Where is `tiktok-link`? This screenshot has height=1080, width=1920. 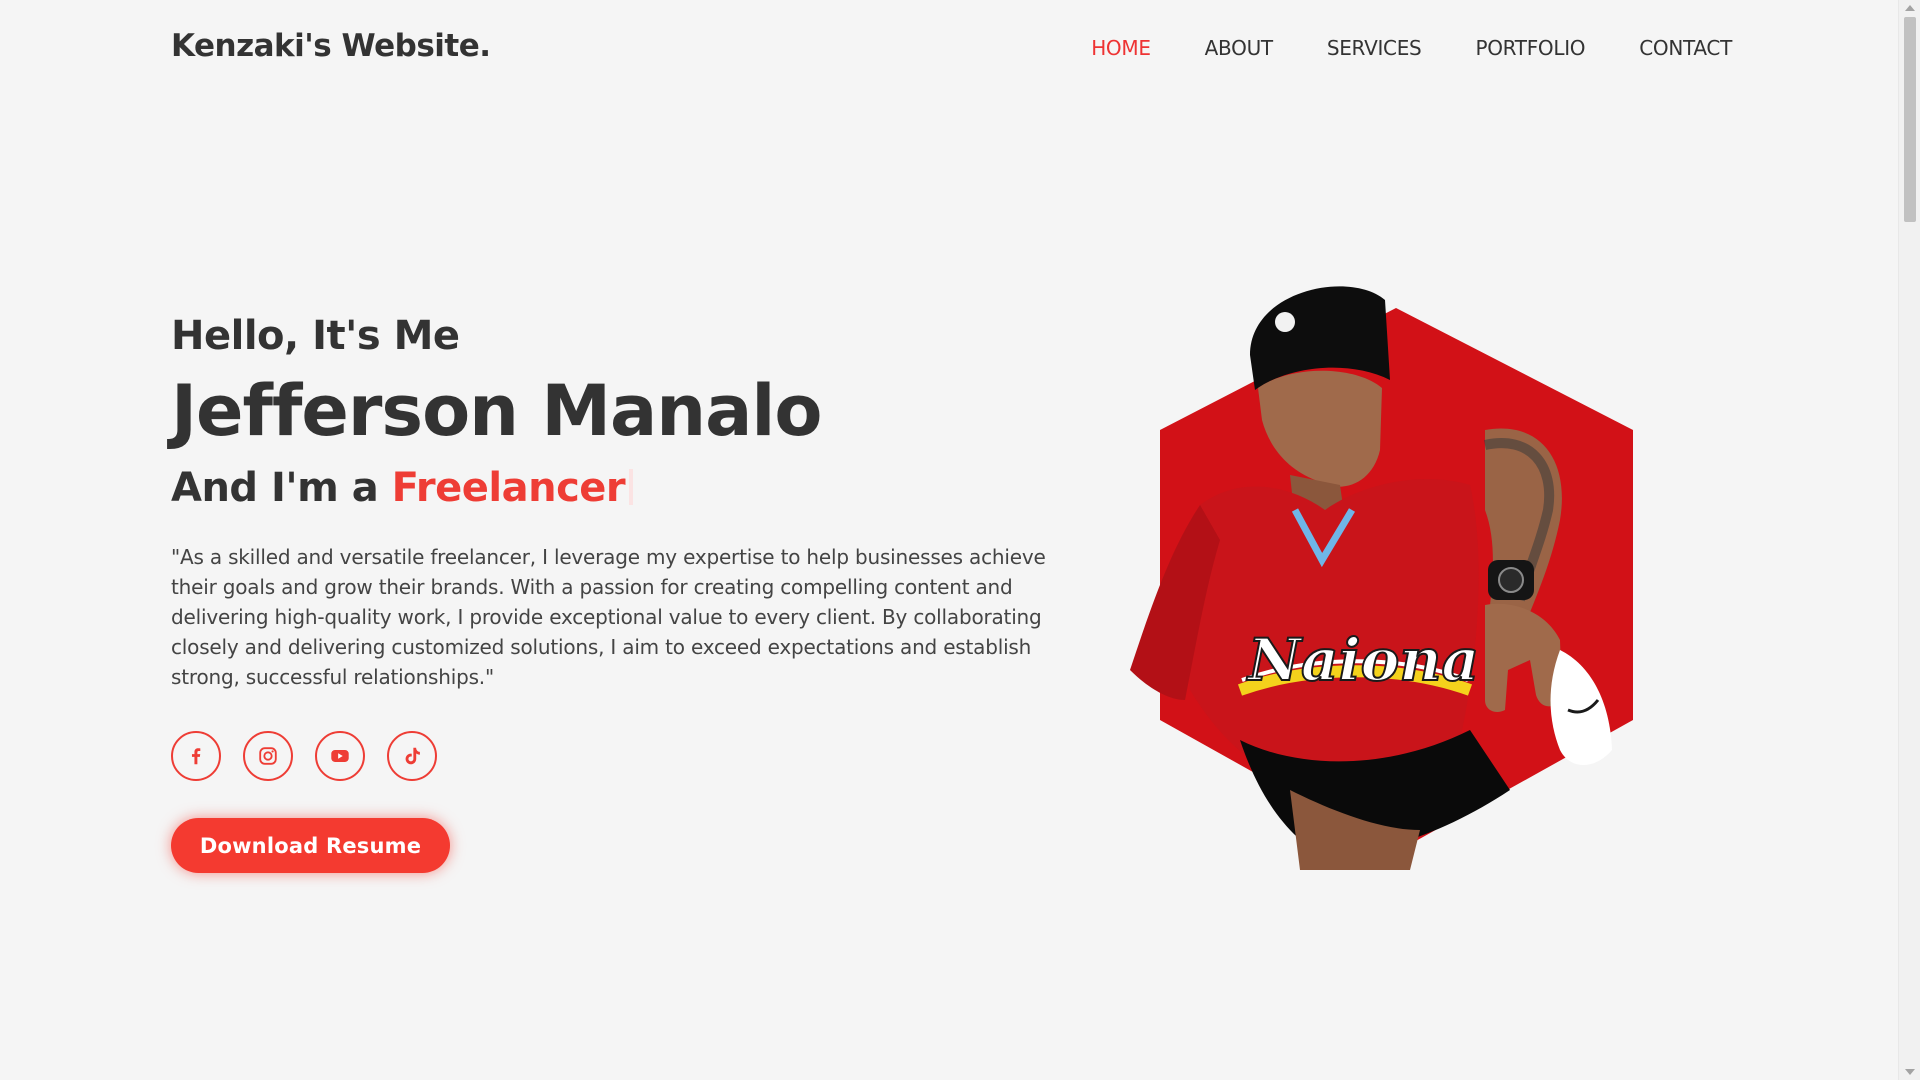
tiktok-link is located at coordinates (412, 756).